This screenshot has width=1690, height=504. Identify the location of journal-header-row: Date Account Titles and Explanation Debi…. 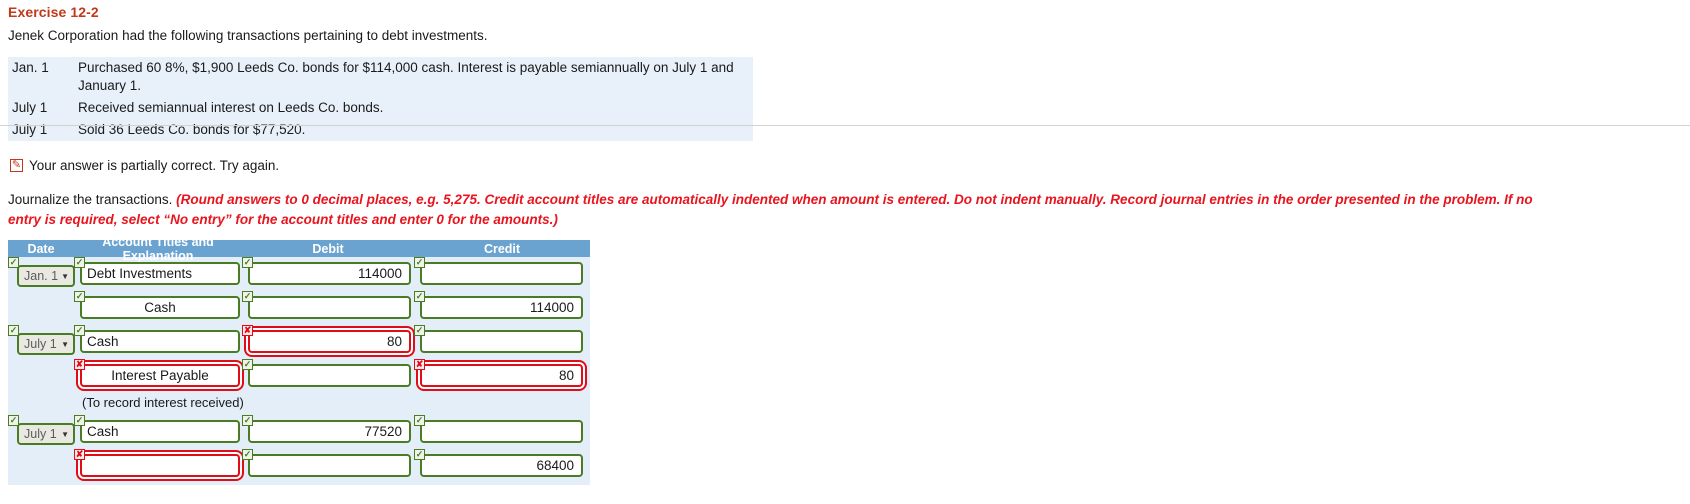
(299, 249).